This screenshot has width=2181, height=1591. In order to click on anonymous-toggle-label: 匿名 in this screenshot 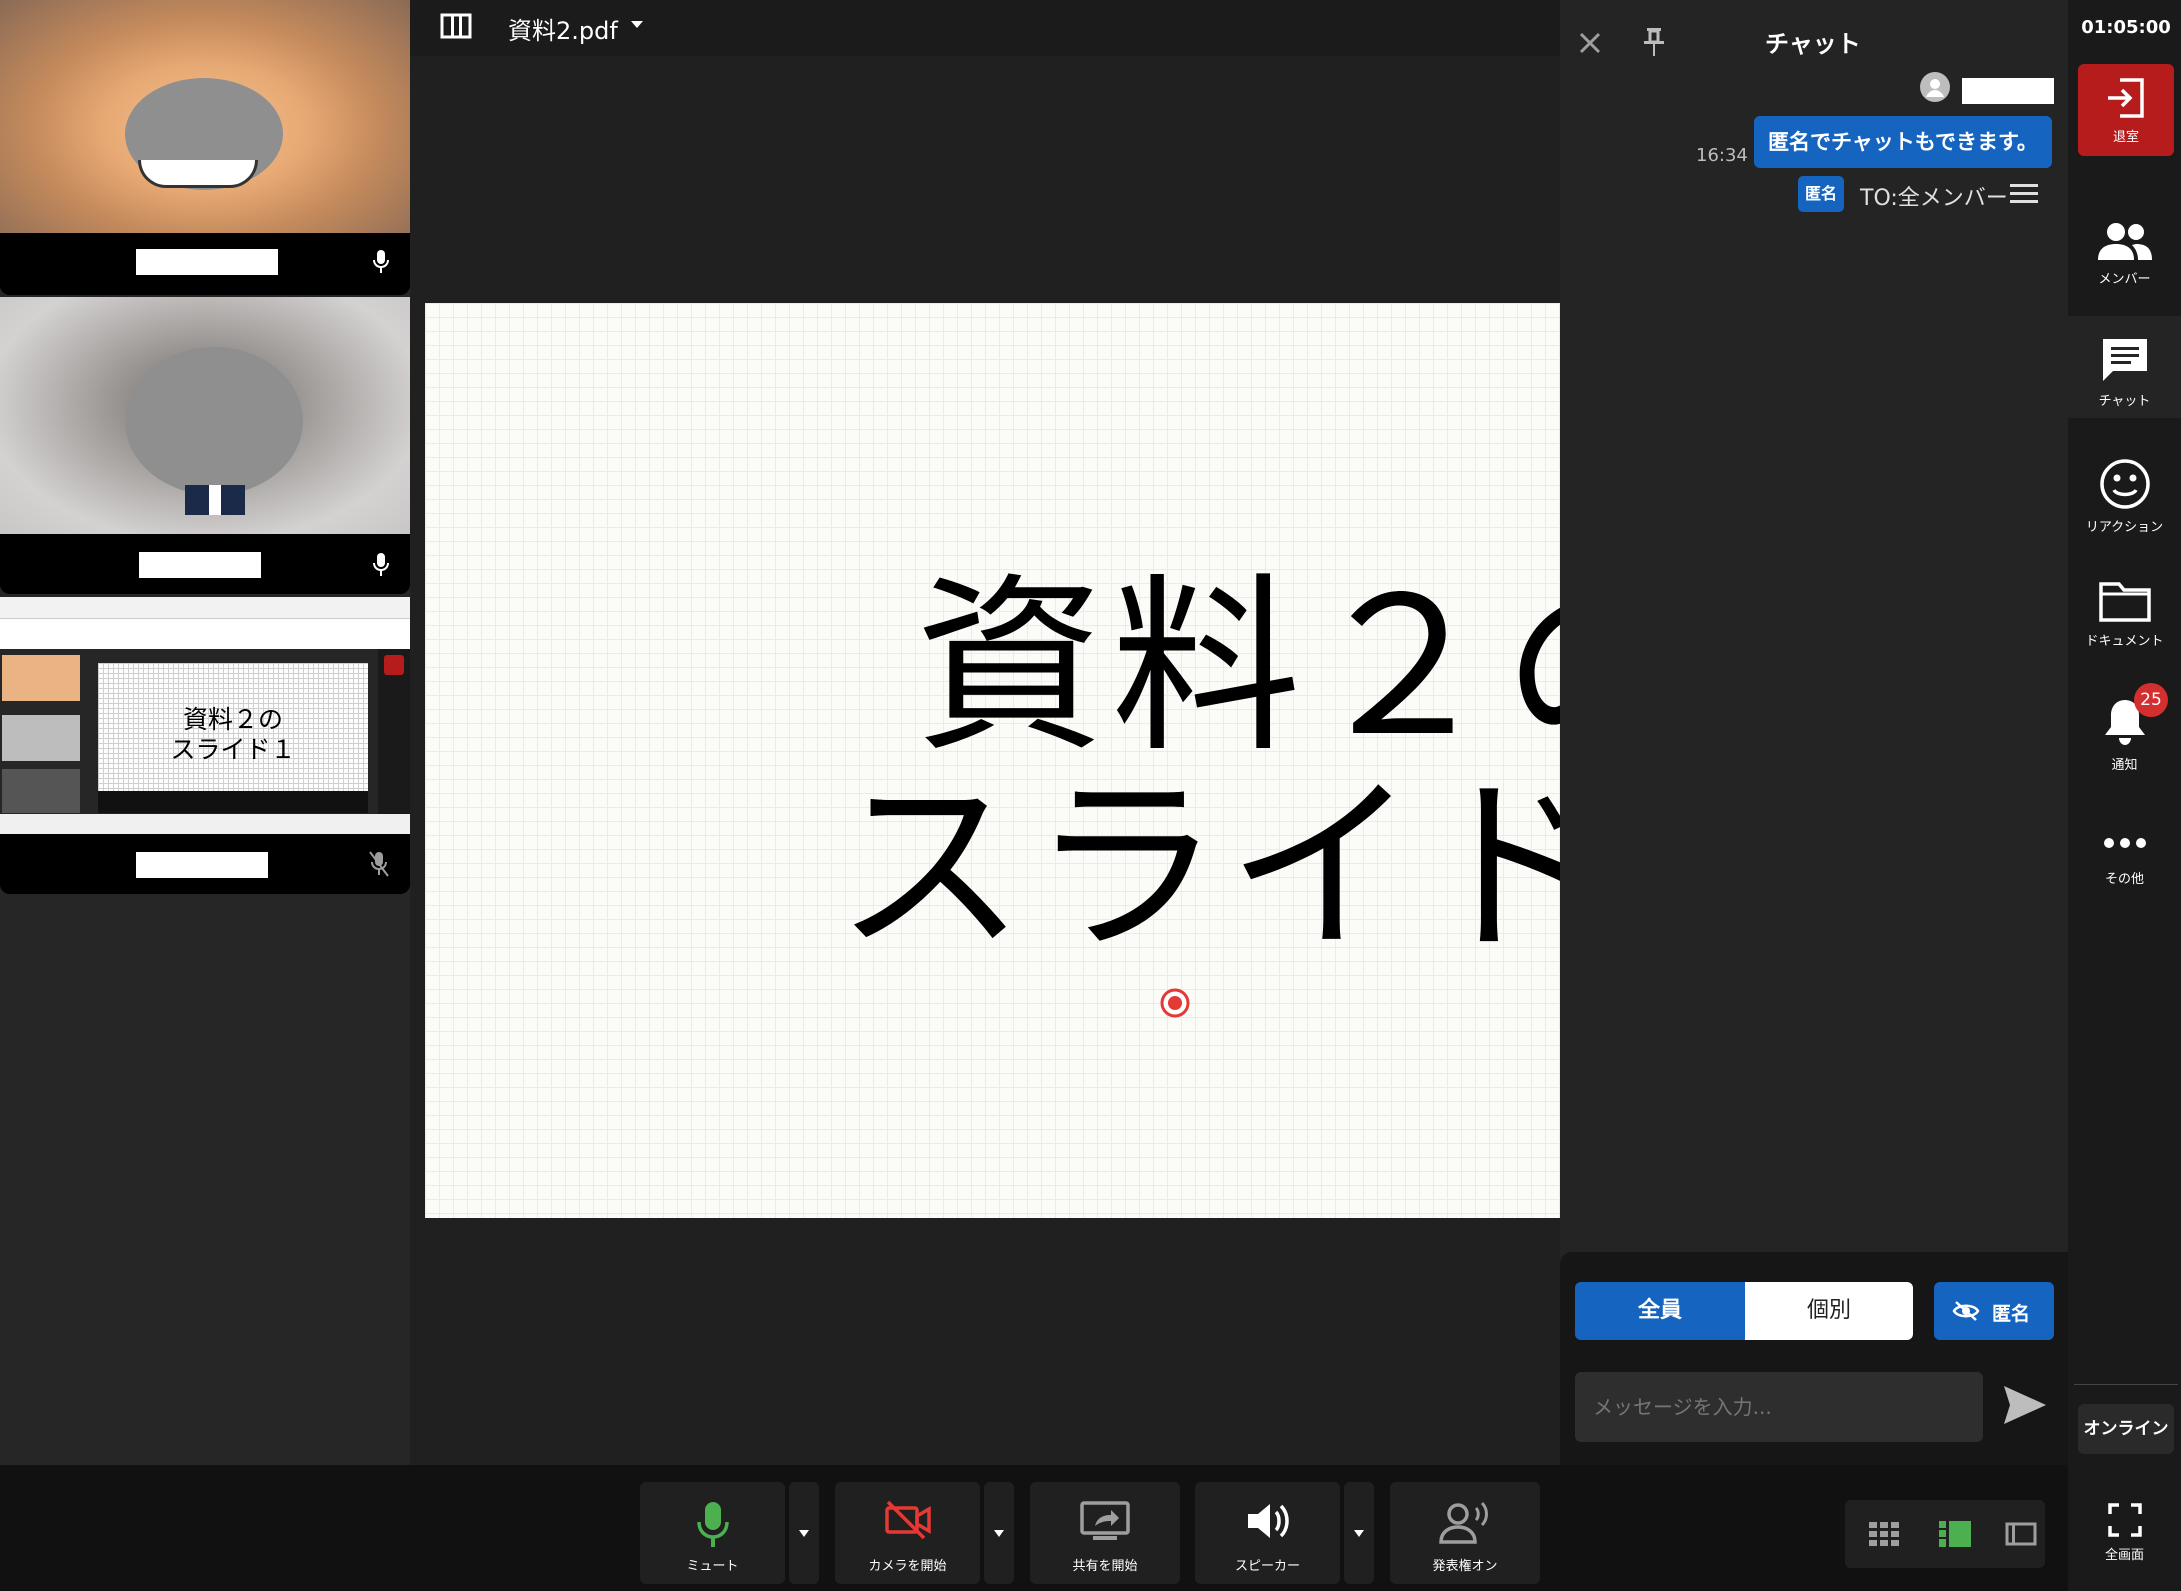, I will do `click(2011, 1314)`.